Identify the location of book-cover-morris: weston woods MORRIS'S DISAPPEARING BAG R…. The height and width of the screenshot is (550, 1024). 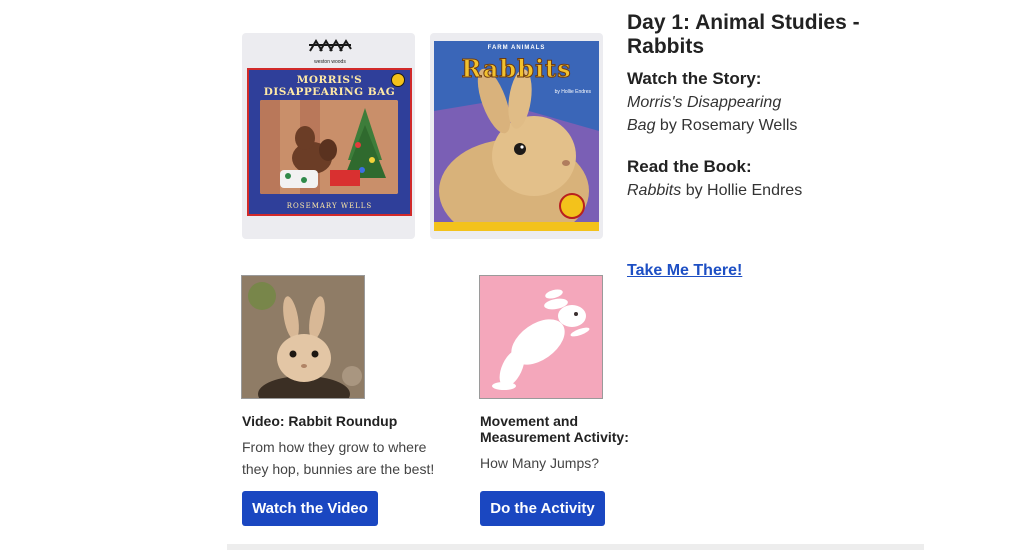
(328, 136).